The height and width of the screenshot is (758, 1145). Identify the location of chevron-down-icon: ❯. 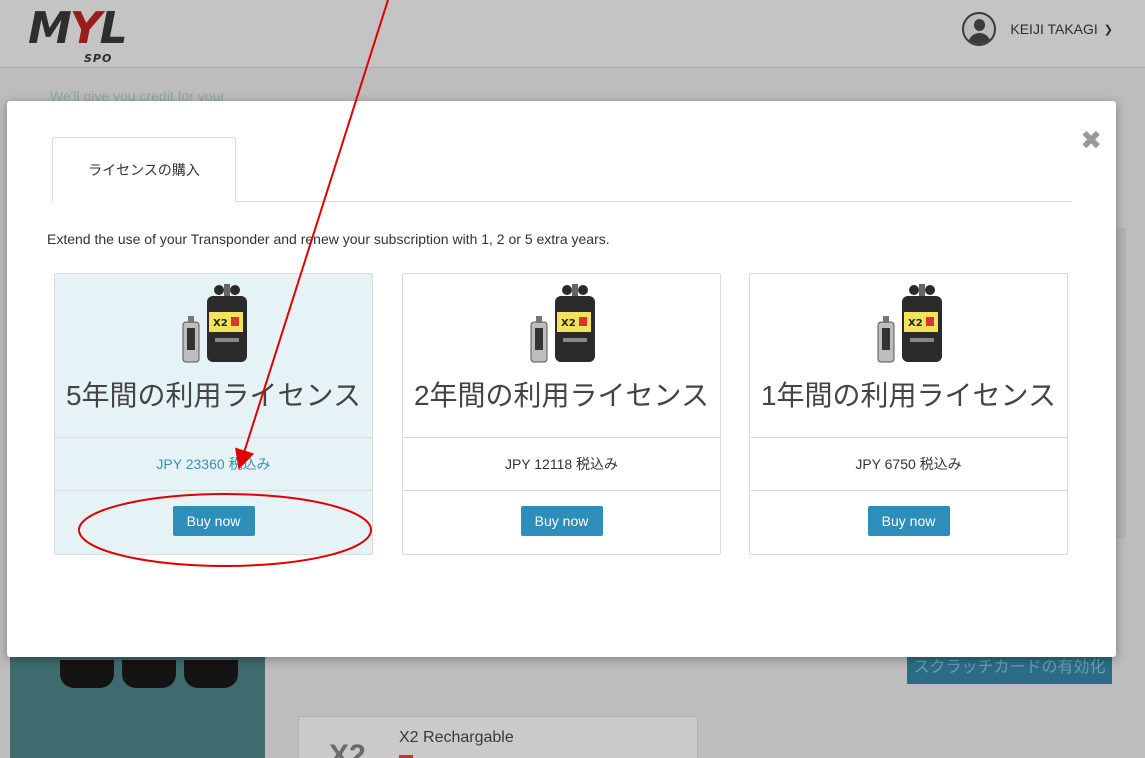
(1108, 29).